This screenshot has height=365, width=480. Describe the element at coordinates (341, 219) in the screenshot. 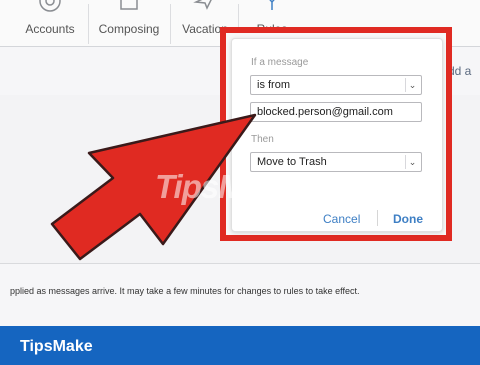

I see `cancel-button: Cancel` at that location.